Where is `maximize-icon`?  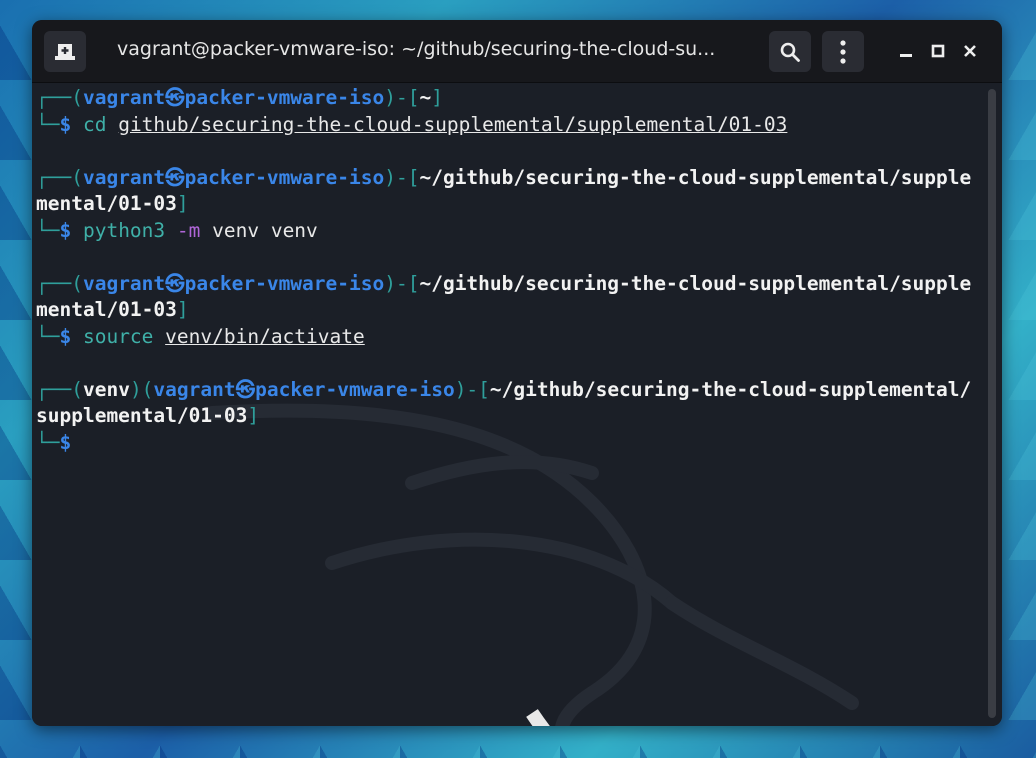
maximize-icon is located at coordinates (938, 51).